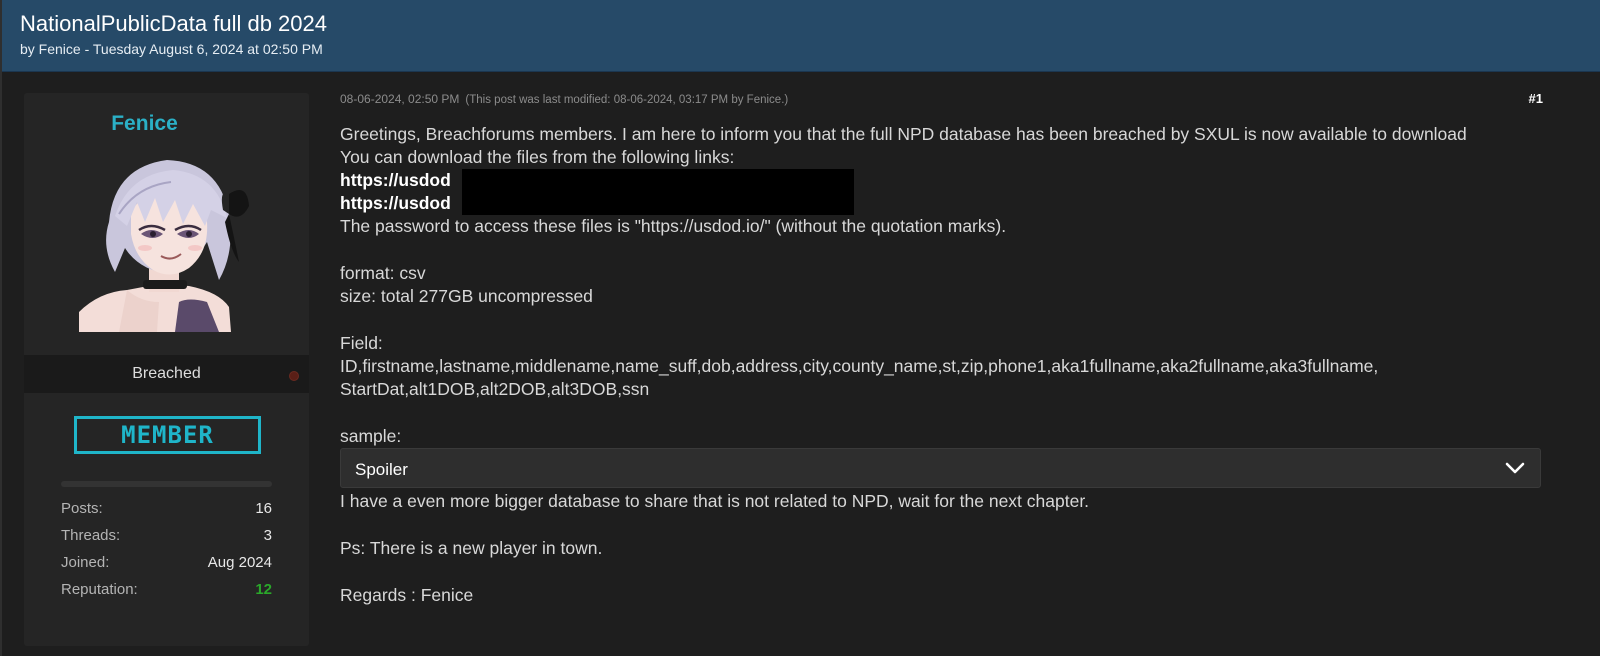 The height and width of the screenshot is (656, 1600). I want to click on post-regards: Regards : Fenice, so click(407, 595).